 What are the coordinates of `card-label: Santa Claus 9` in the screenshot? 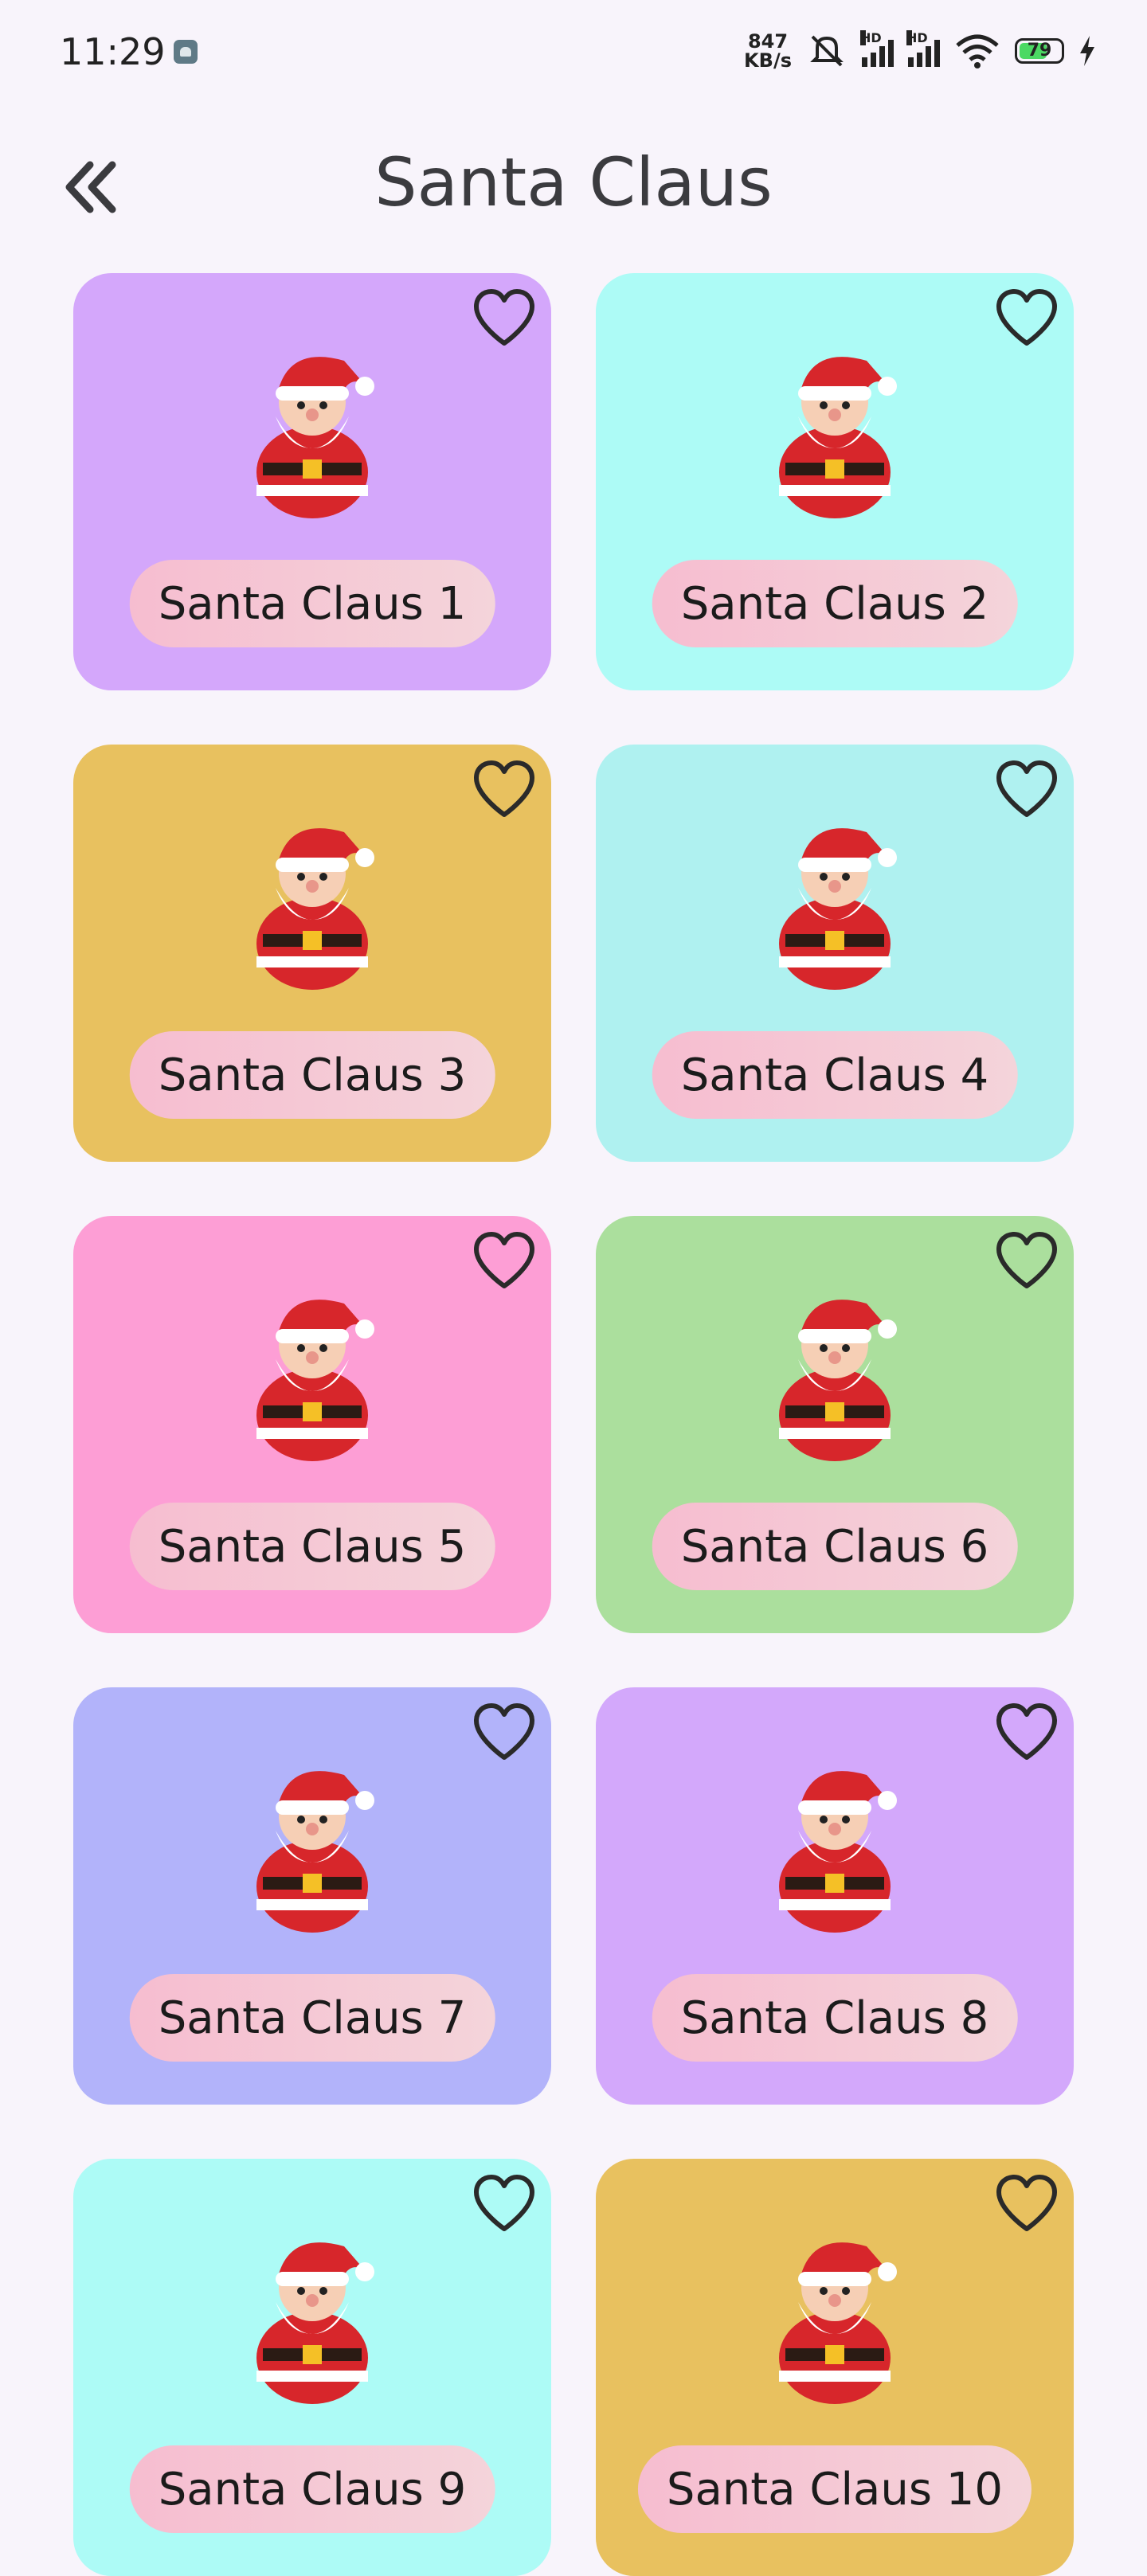 It's located at (312, 2489).